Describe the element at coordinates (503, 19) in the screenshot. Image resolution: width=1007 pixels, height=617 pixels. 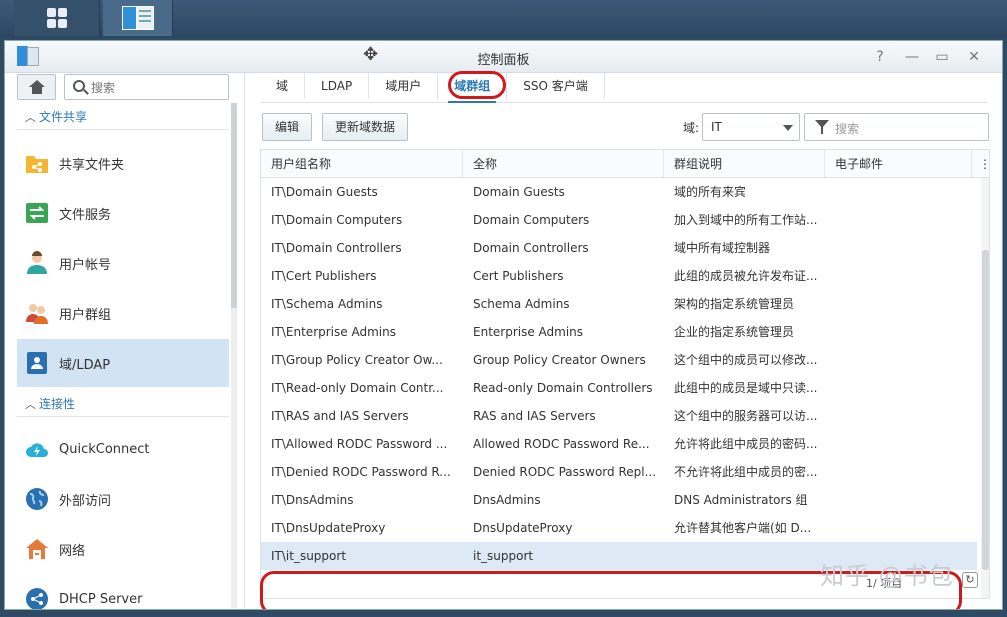
I see `taskbar` at that location.